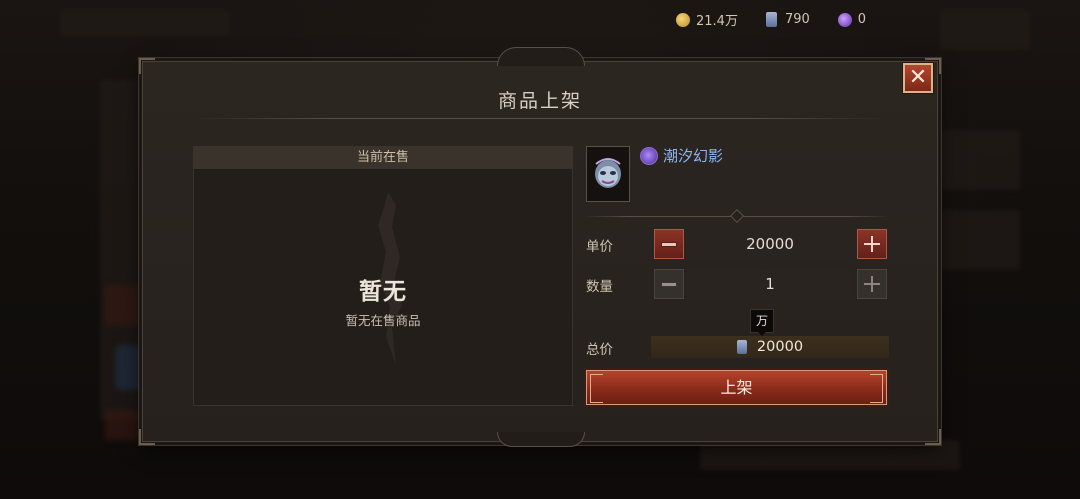 Image resolution: width=1080 pixels, height=499 pixels. What do you see at coordinates (830, 455) in the screenshot?
I see `background-bottom-bar` at bounding box center [830, 455].